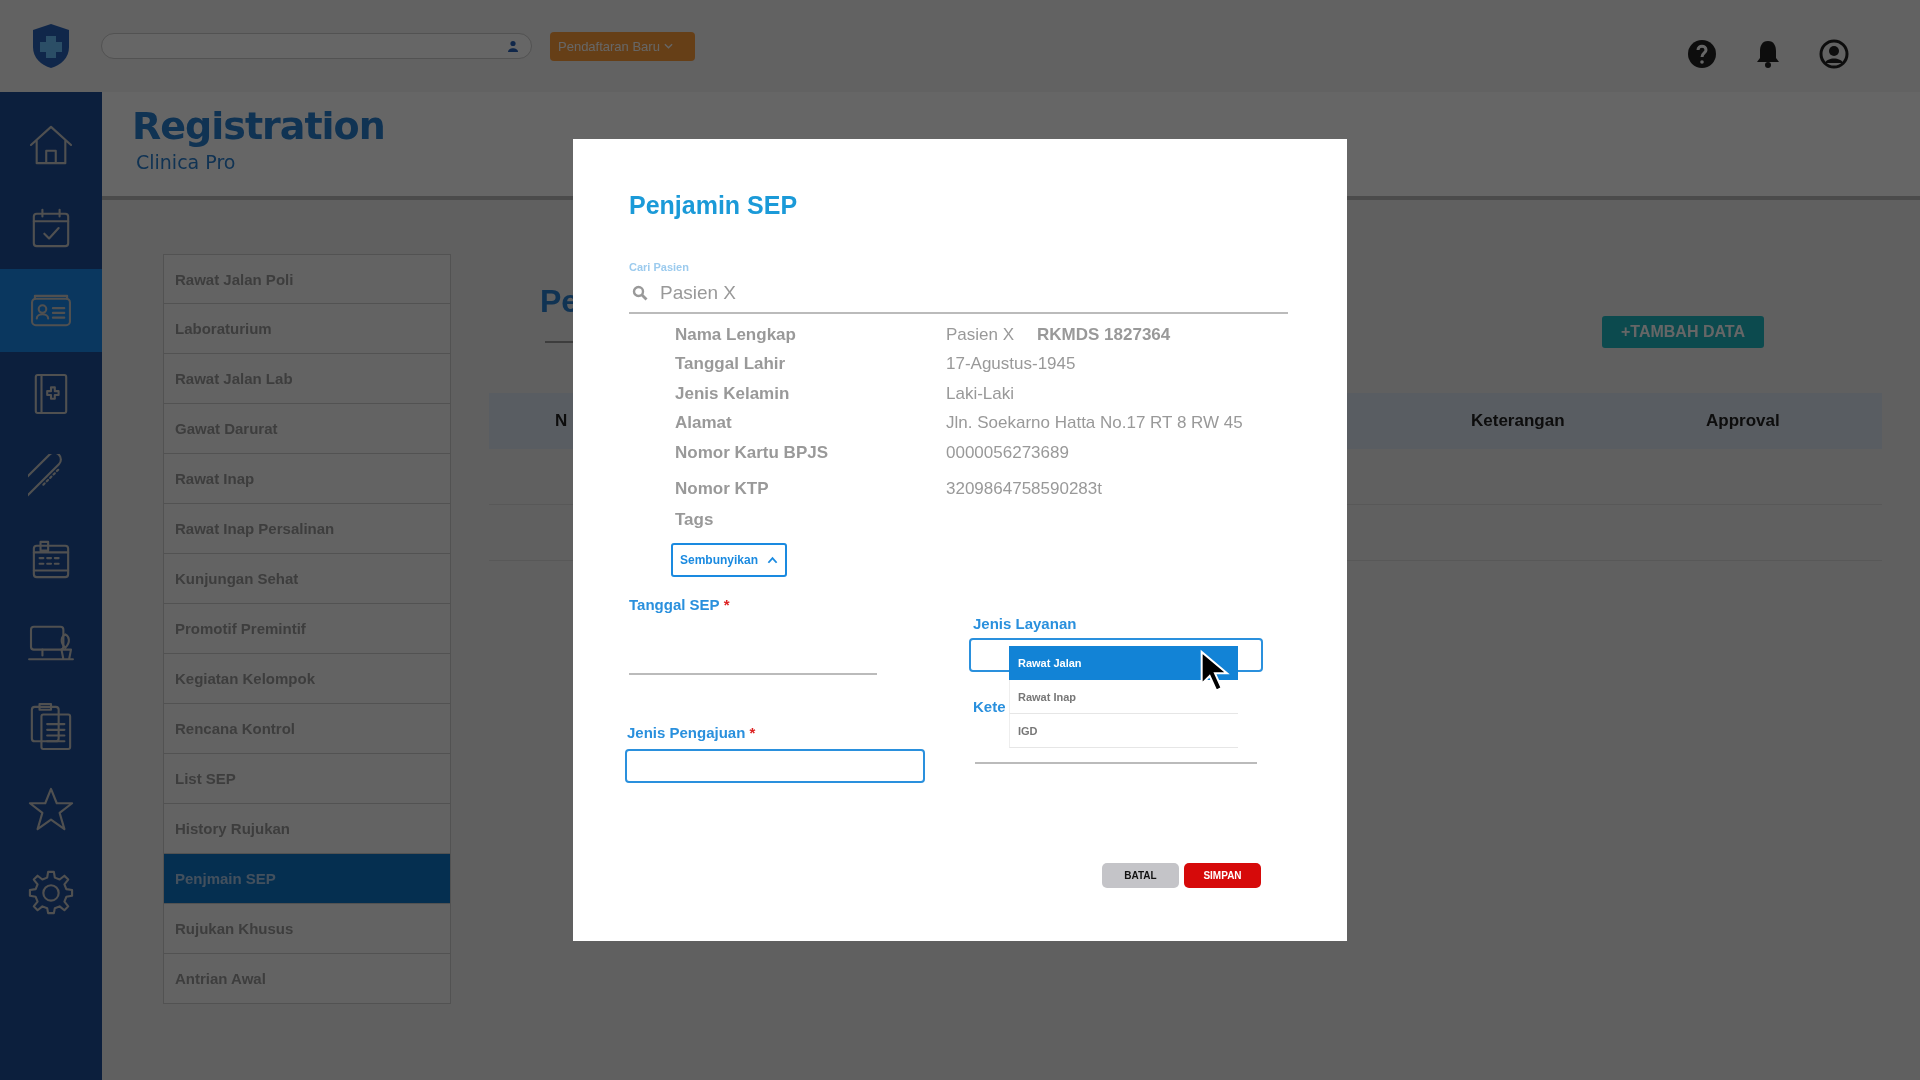 This screenshot has width=1920, height=1080. What do you see at coordinates (259, 126) in the screenshot?
I see `app-title: Registration` at bounding box center [259, 126].